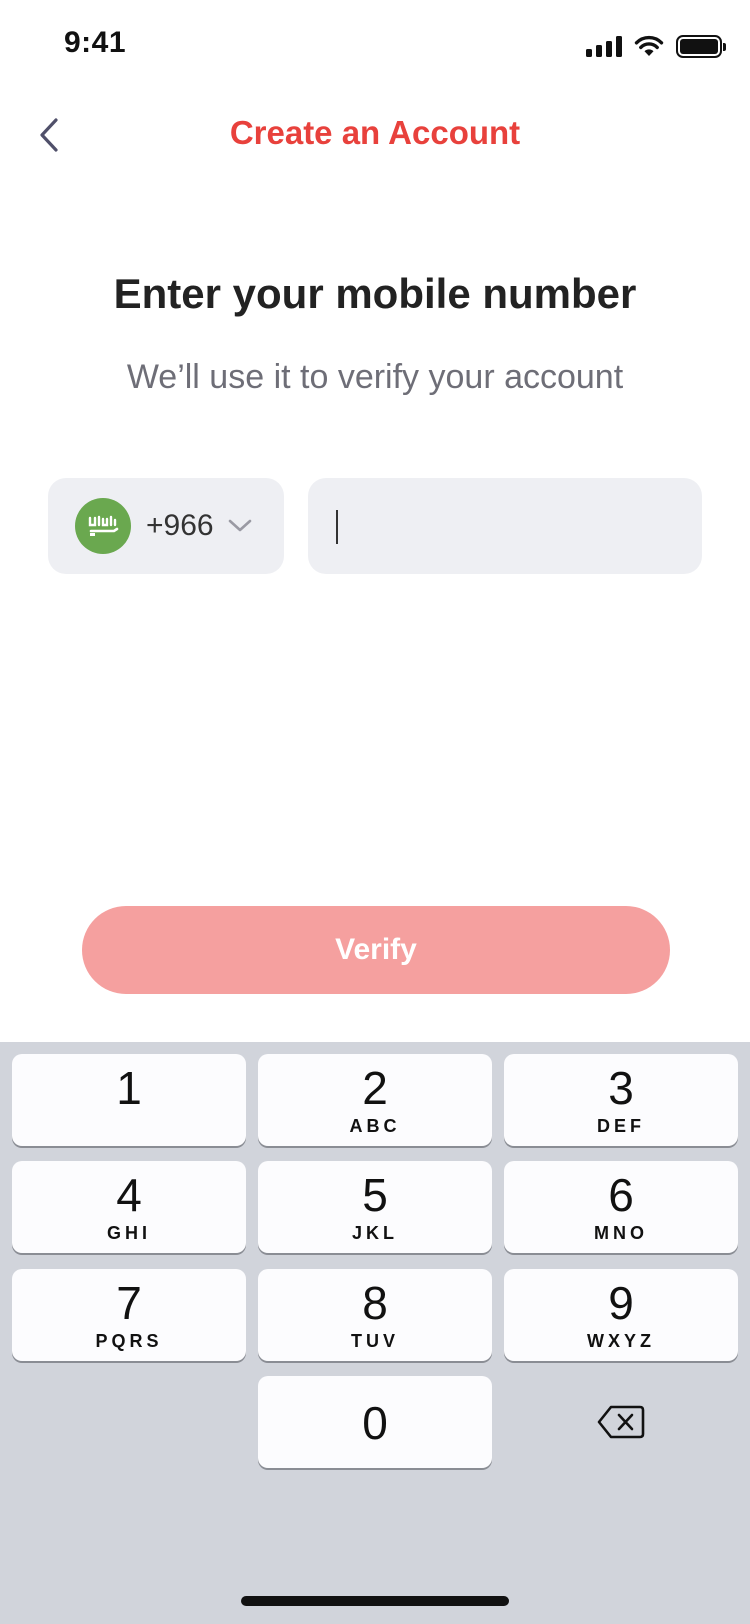  I want to click on phone-number-input, so click(505, 526).